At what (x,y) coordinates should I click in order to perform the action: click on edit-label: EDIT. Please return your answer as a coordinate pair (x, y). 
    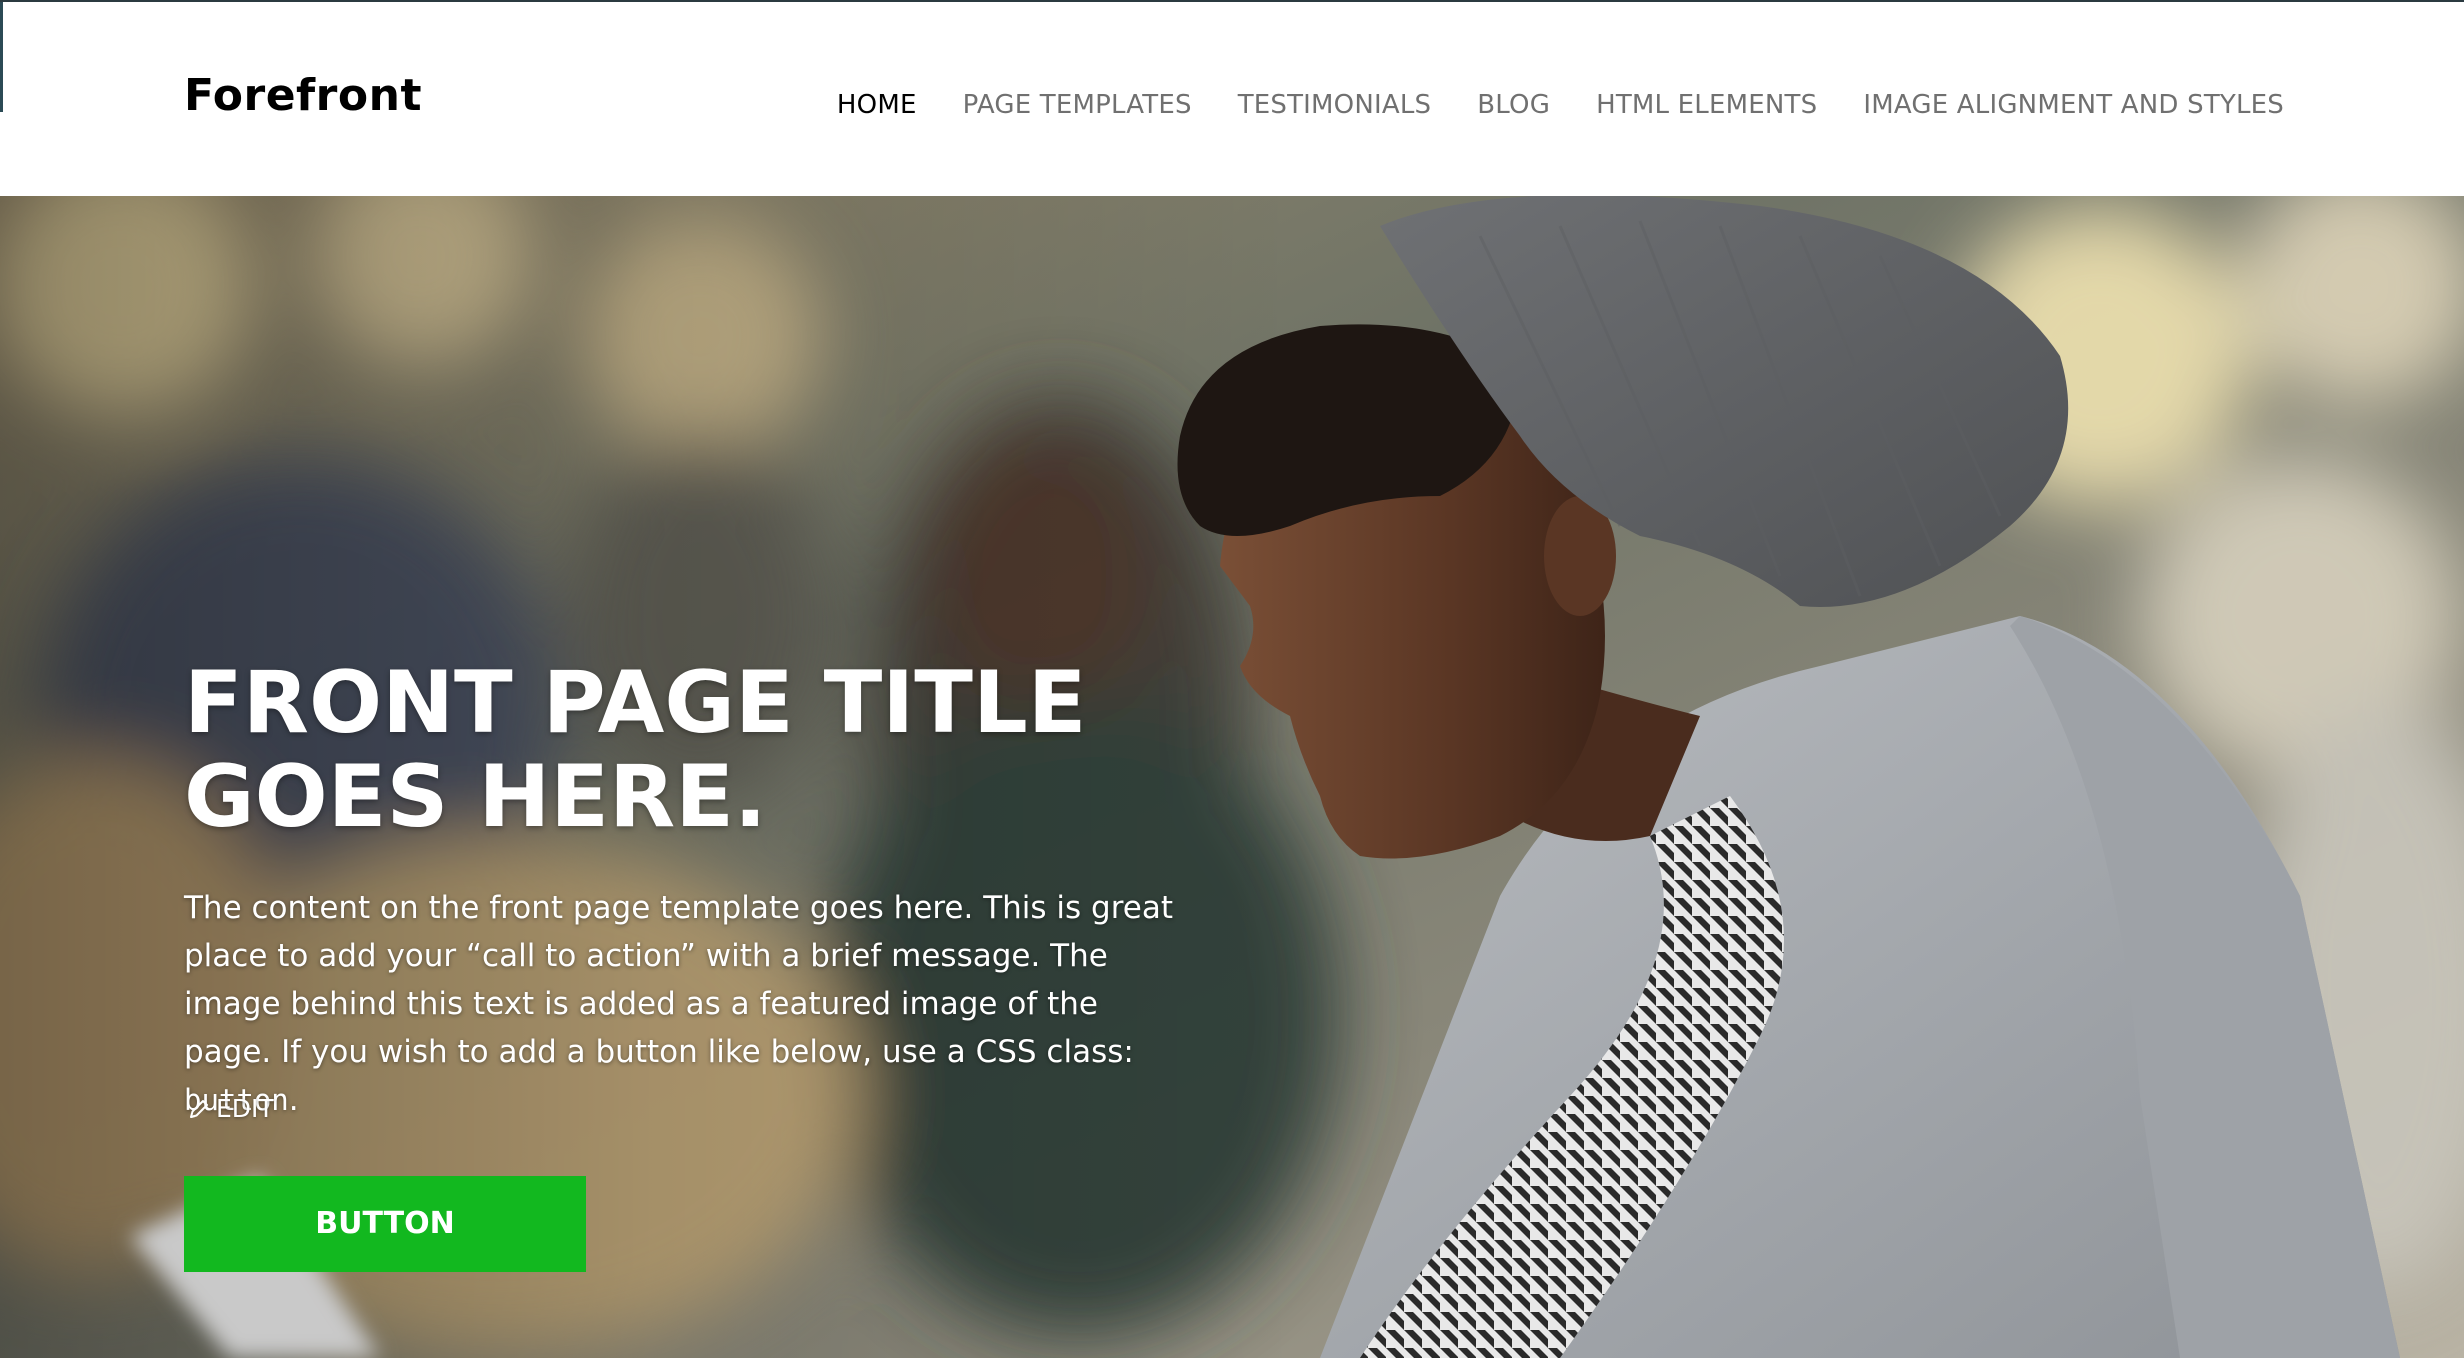
    Looking at the image, I should click on (245, 1108).